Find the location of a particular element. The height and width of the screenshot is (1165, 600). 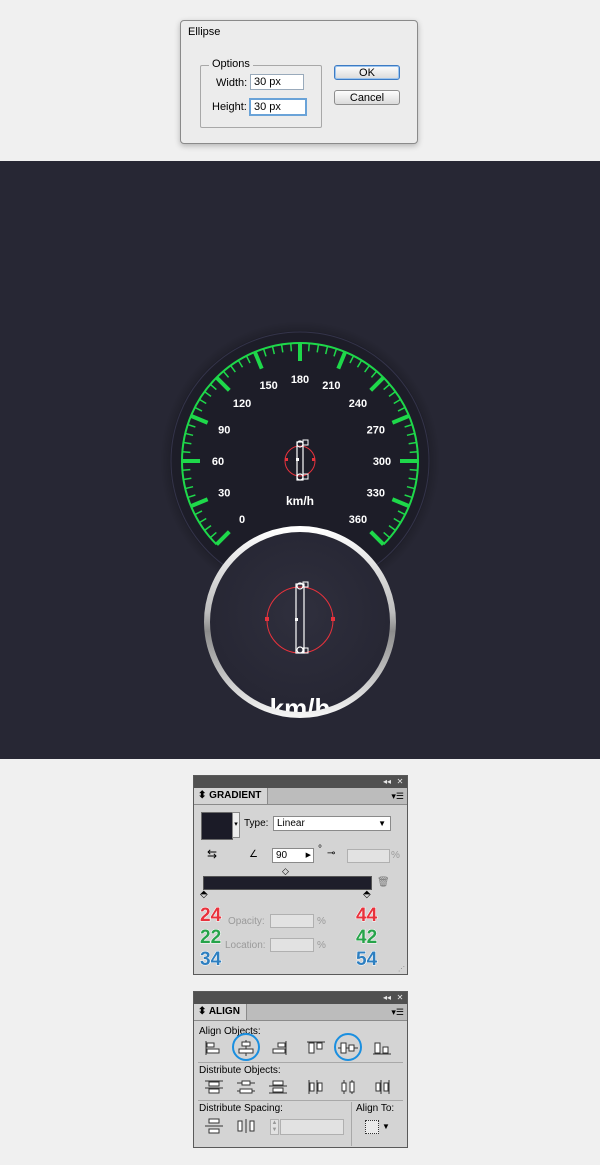

width-field: 30 px is located at coordinates (277, 82).